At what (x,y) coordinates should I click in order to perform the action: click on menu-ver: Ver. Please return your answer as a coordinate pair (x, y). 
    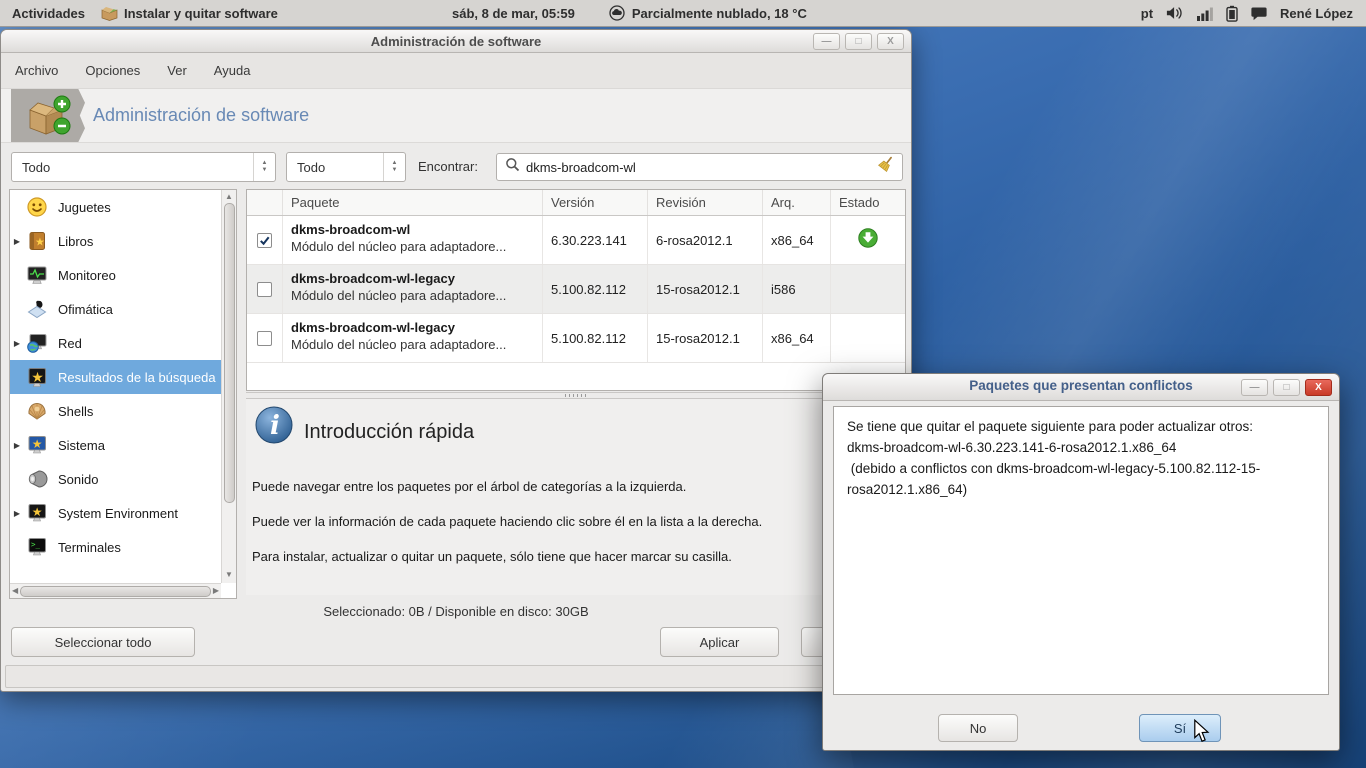
    Looking at the image, I should click on (177, 70).